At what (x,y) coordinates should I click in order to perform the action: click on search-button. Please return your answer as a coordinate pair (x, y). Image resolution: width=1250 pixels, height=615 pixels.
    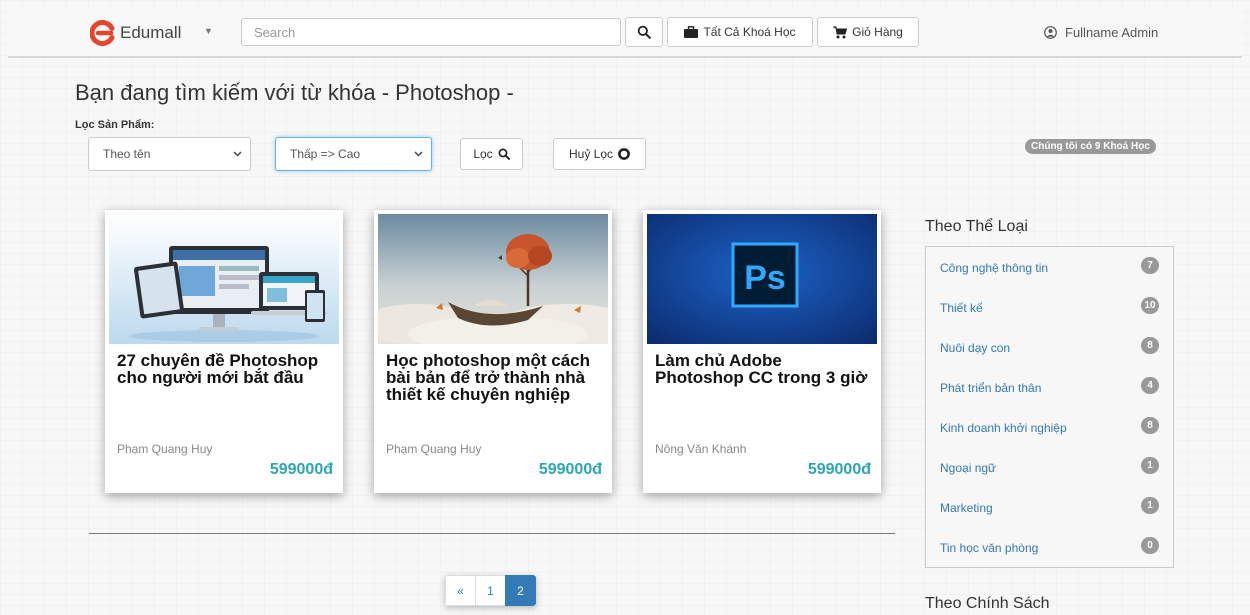
    Looking at the image, I should click on (644, 32).